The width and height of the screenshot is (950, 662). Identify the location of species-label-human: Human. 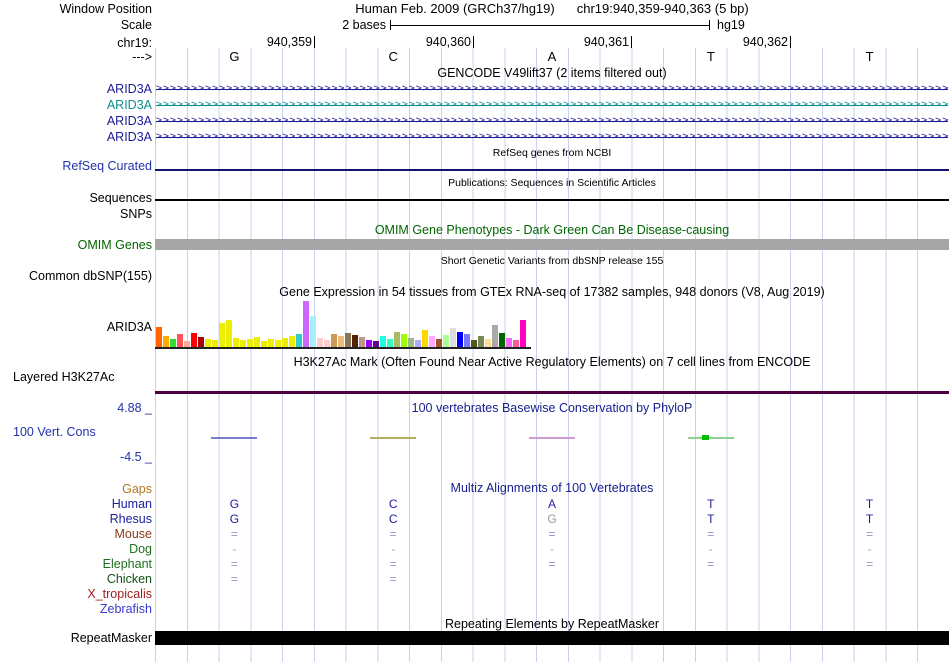
(76, 504).